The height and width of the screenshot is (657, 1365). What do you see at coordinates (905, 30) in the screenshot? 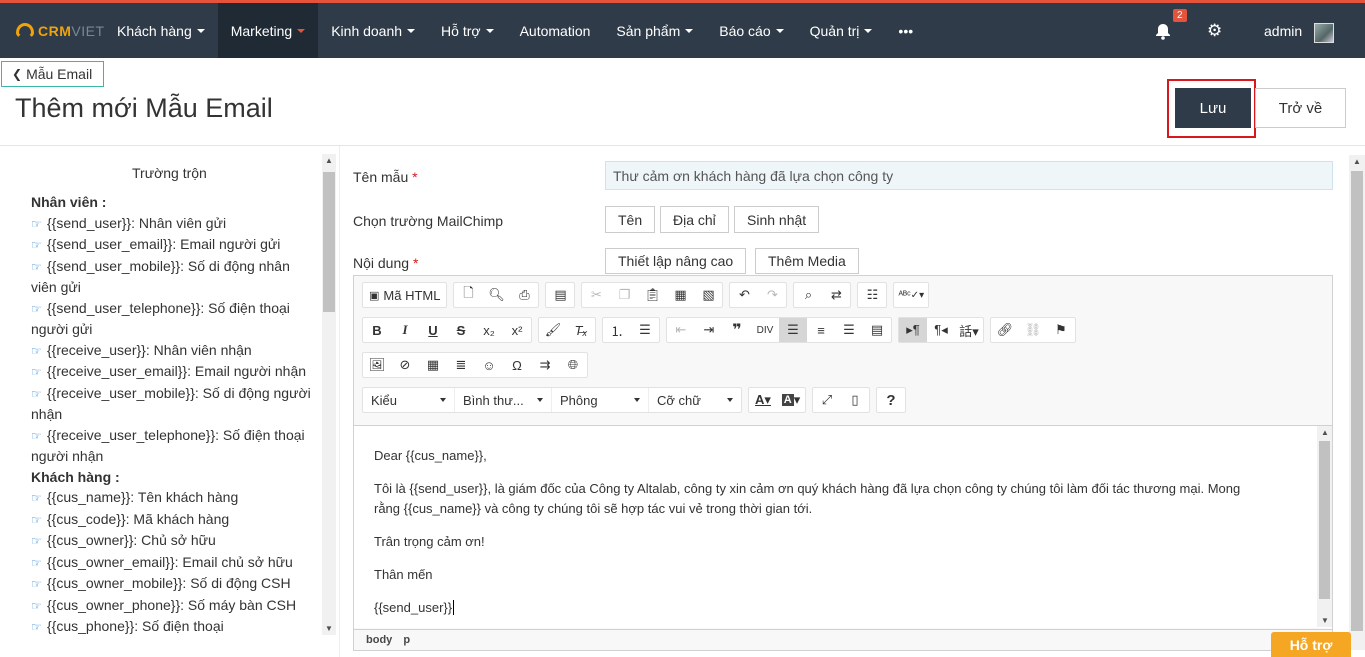
I see `nav-item: •••` at bounding box center [905, 30].